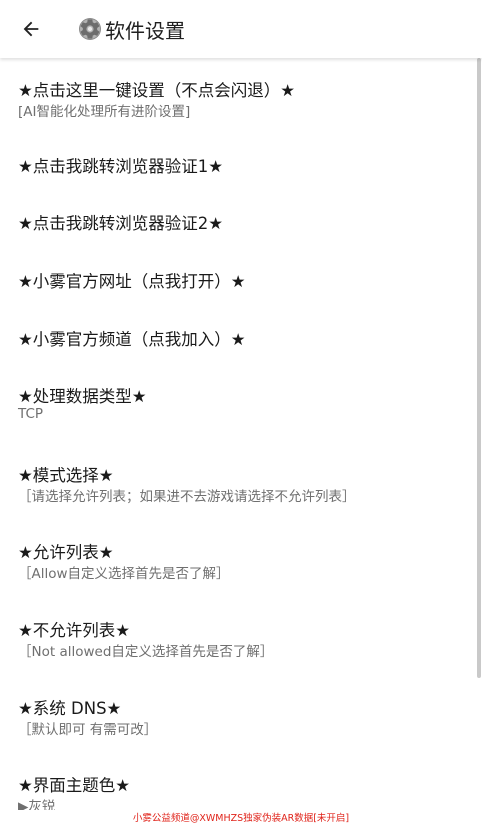 Image resolution: width=482 pixels, height=828 pixels. What do you see at coordinates (238, 212) in the screenshot?
I see `list-item-browser-verify-2: ★点击我跳转浏览器验证2★` at bounding box center [238, 212].